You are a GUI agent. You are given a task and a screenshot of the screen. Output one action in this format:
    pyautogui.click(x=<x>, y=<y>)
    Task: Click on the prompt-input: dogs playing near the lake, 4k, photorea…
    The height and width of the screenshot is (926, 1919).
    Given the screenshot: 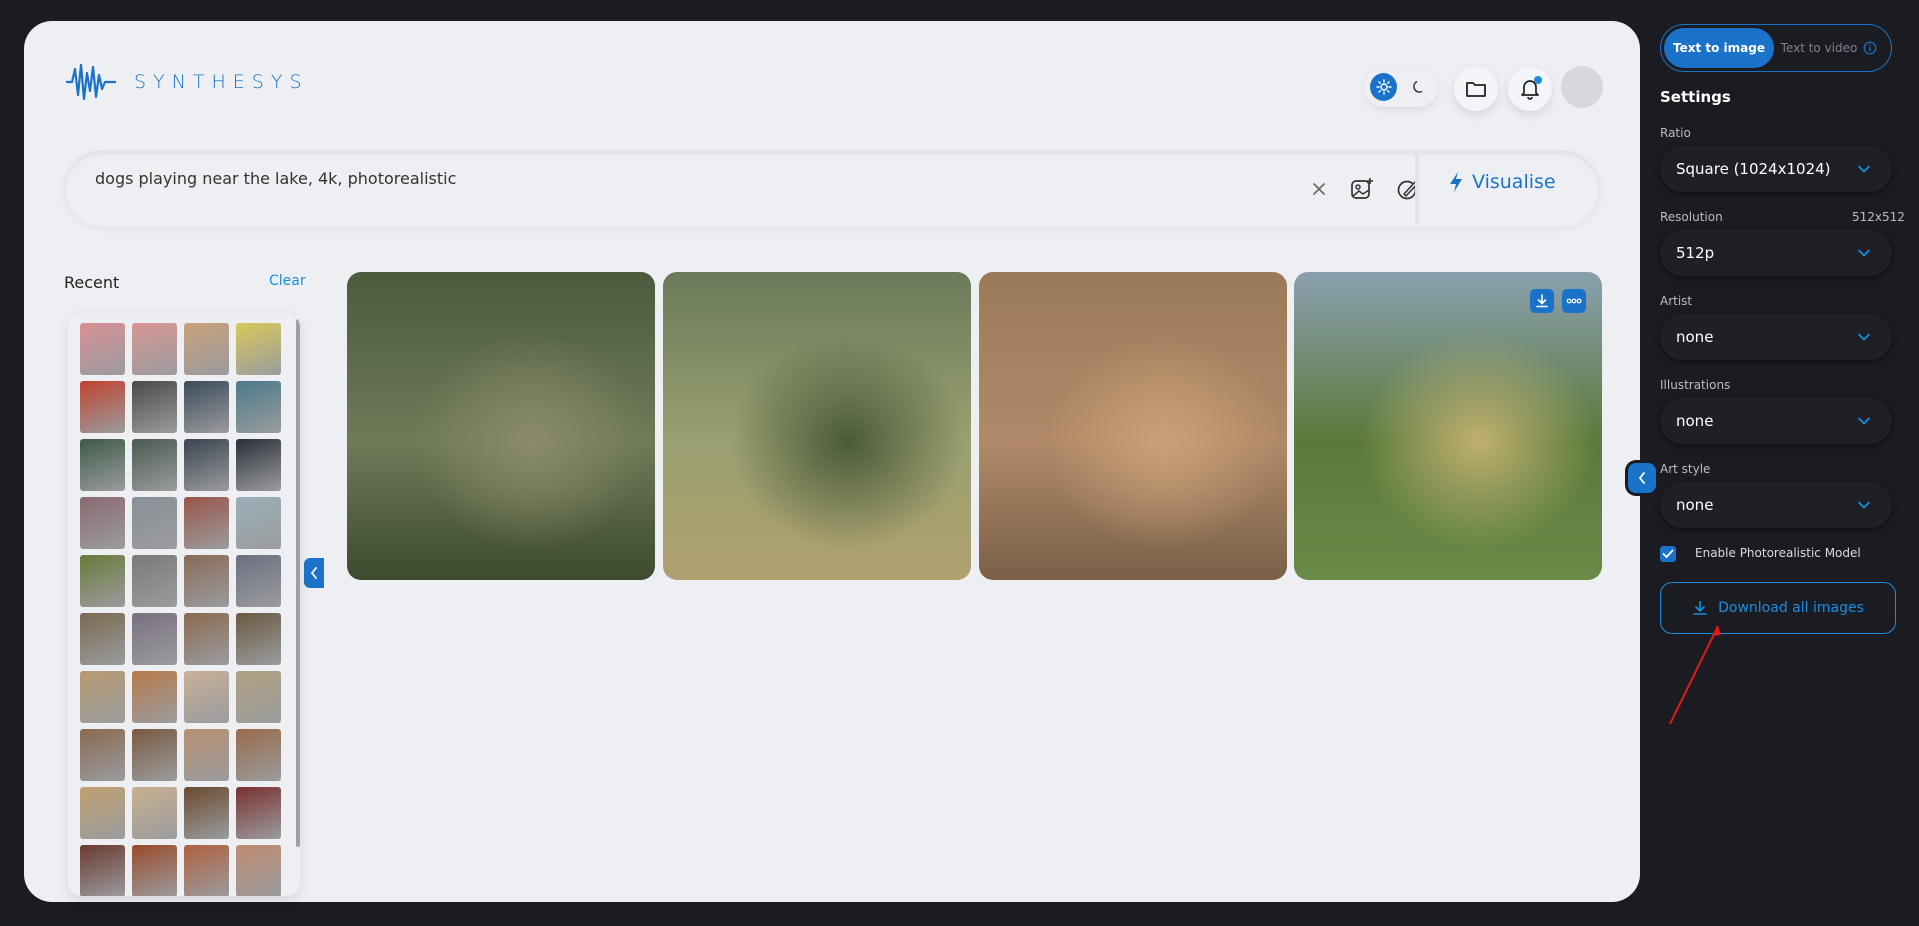 What is the action you would take?
    pyautogui.click(x=275, y=178)
    